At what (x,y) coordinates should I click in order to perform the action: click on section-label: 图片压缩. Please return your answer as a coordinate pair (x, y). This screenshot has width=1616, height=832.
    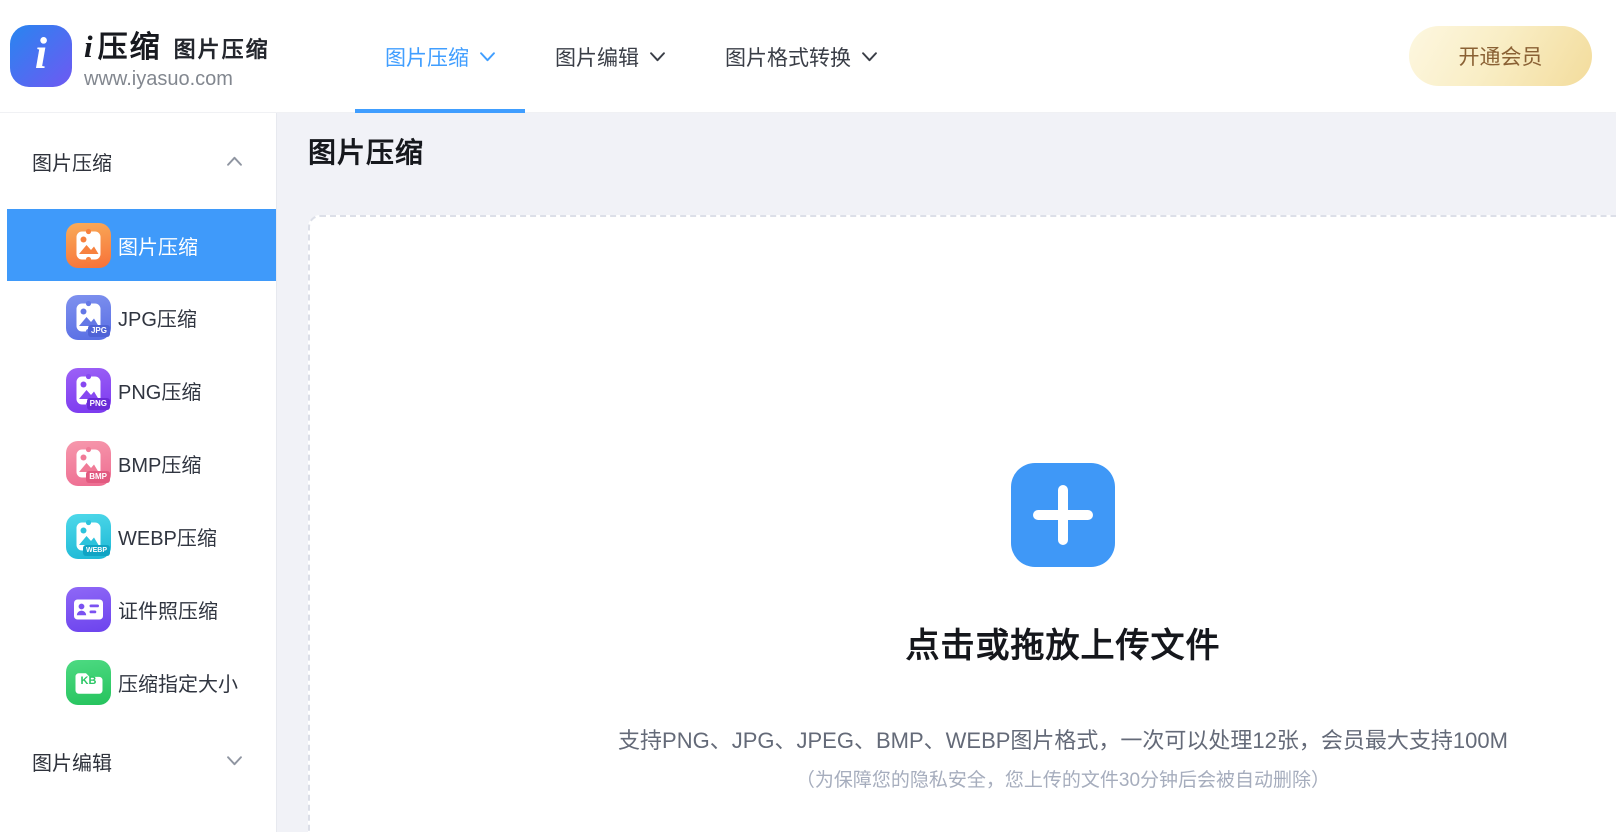
    Looking at the image, I should click on (72, 163).